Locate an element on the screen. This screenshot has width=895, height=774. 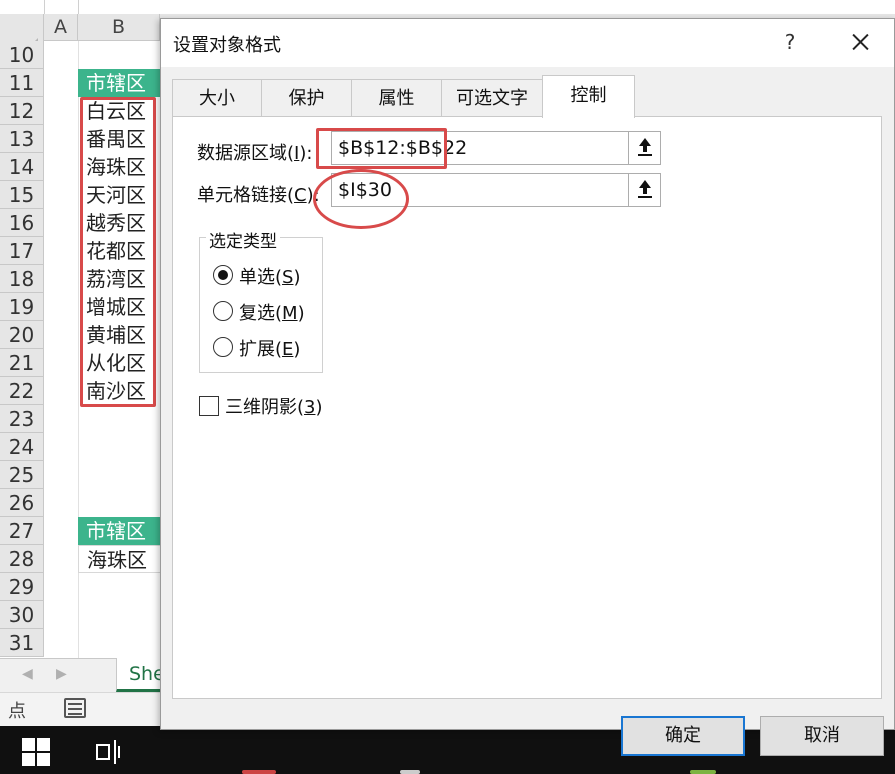
scroll-tabs-right-icon: ▶ is located at coordinates (61, 674).